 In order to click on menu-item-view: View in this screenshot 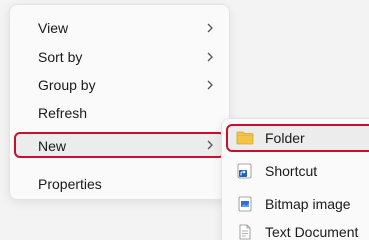, I will do `click(119, 28)`.